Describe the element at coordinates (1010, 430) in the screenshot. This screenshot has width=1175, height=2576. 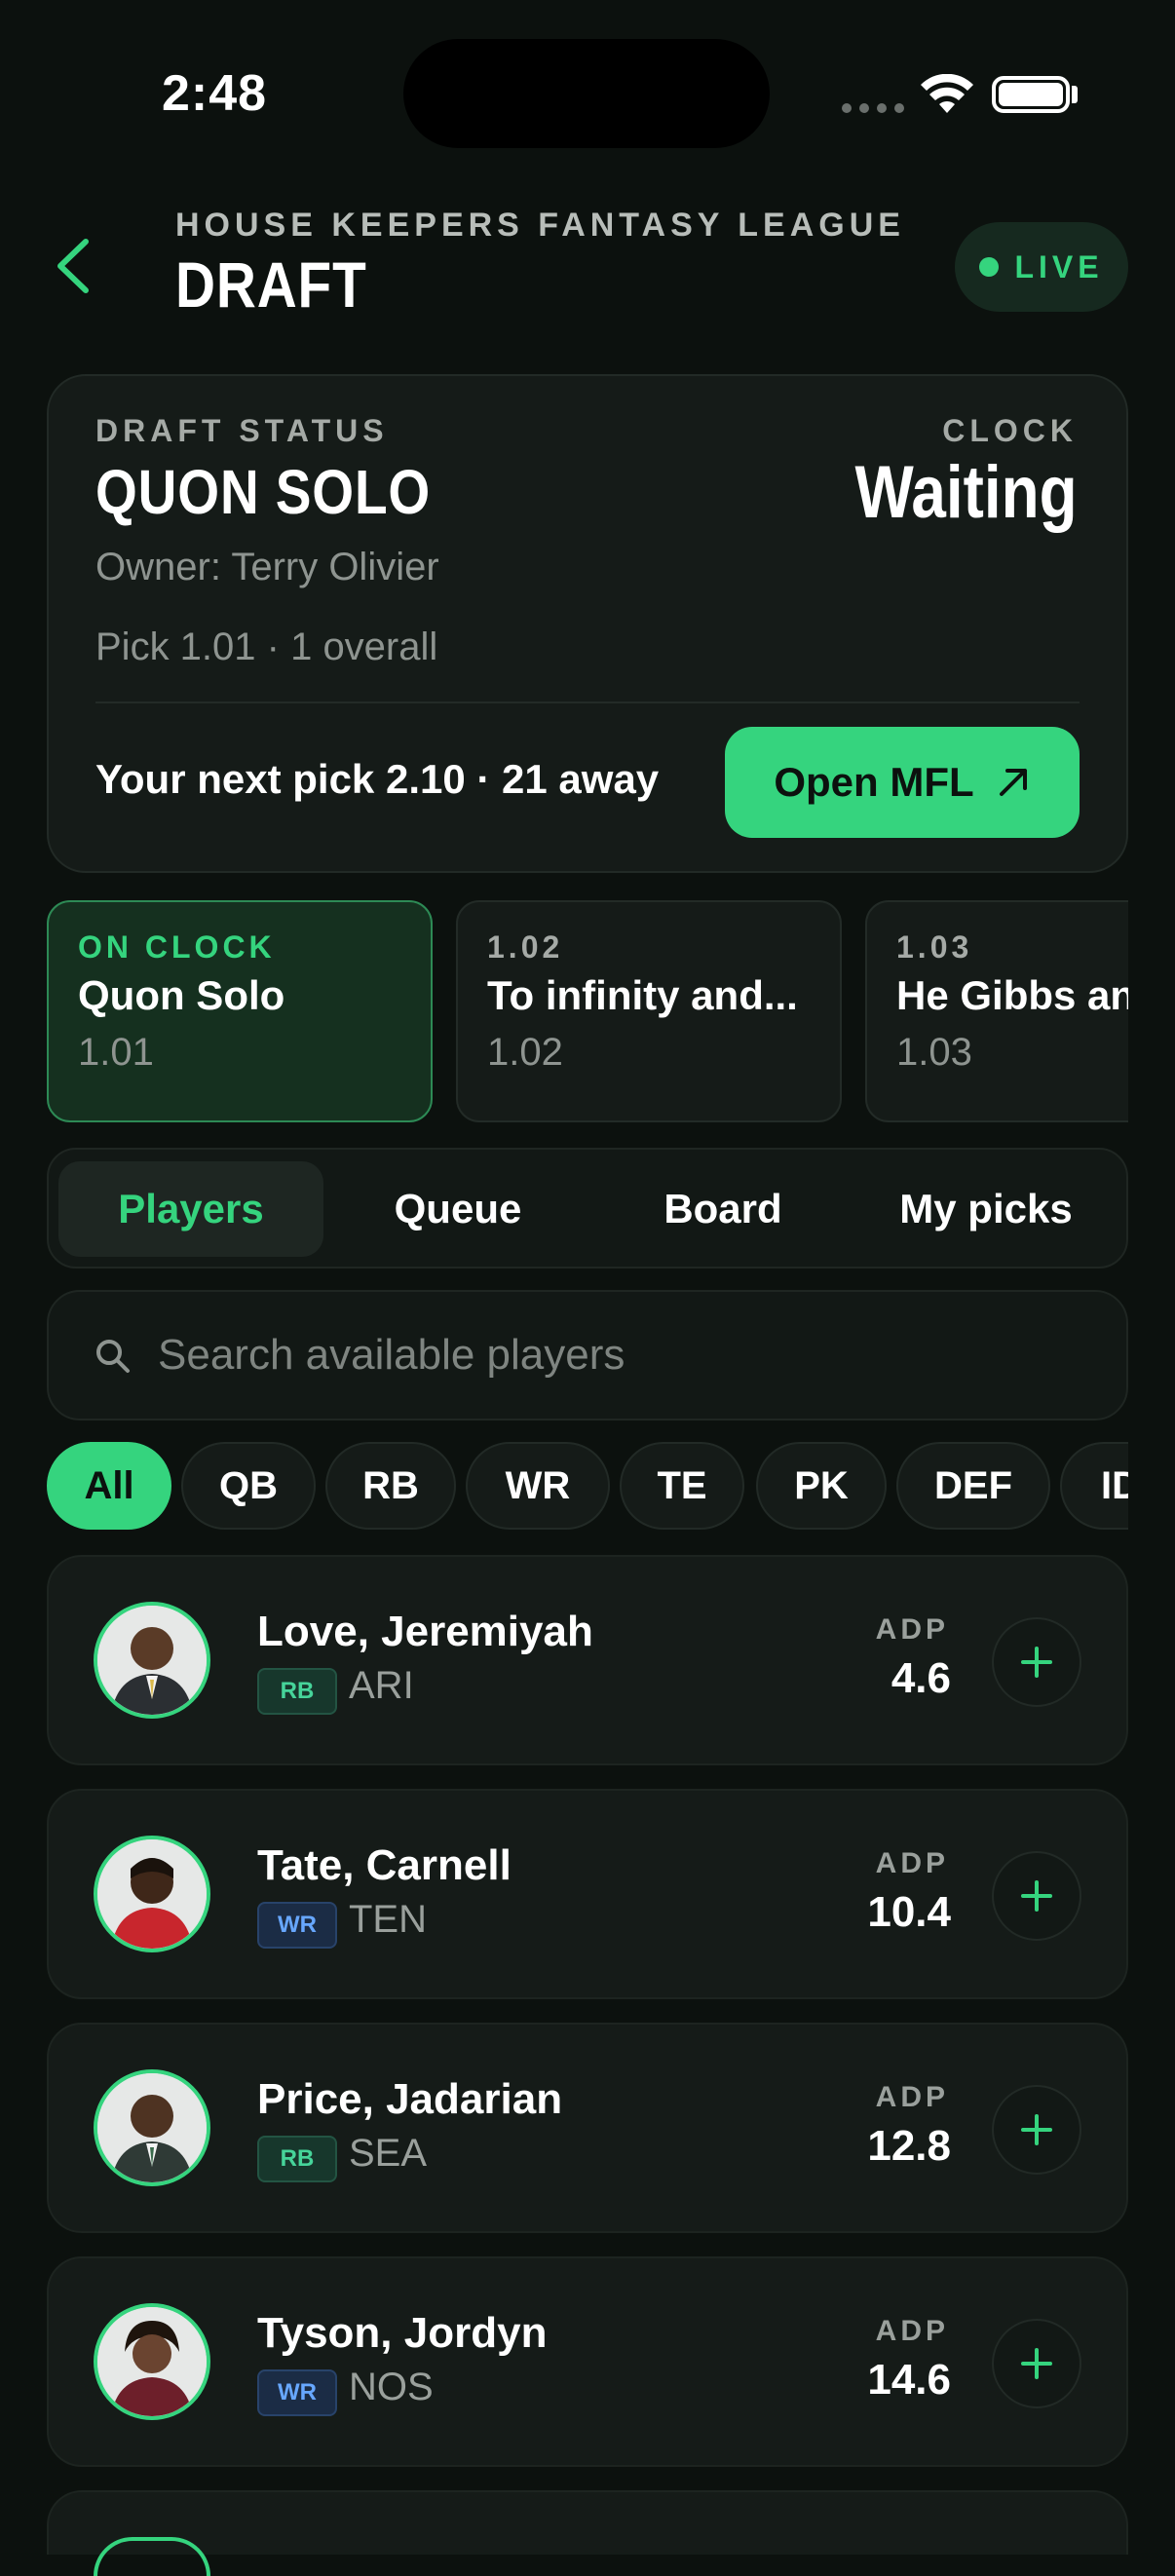
I see `clock-label: CLOCK` at that location.